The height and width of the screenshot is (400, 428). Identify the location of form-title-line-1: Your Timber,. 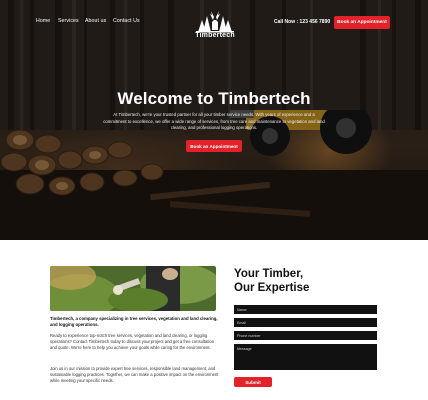
(269, 274).